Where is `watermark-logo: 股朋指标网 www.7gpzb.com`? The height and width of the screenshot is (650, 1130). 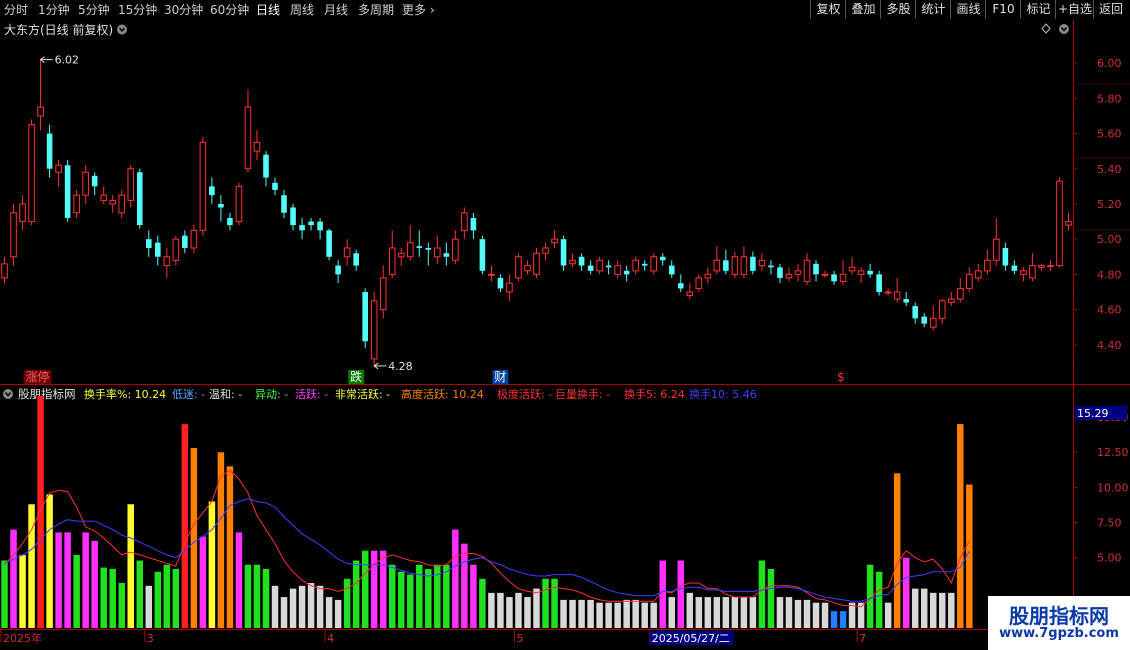 watermark-logo: 股朋指标网 www.7gpzb.com is located at coordinates (1059, 623).